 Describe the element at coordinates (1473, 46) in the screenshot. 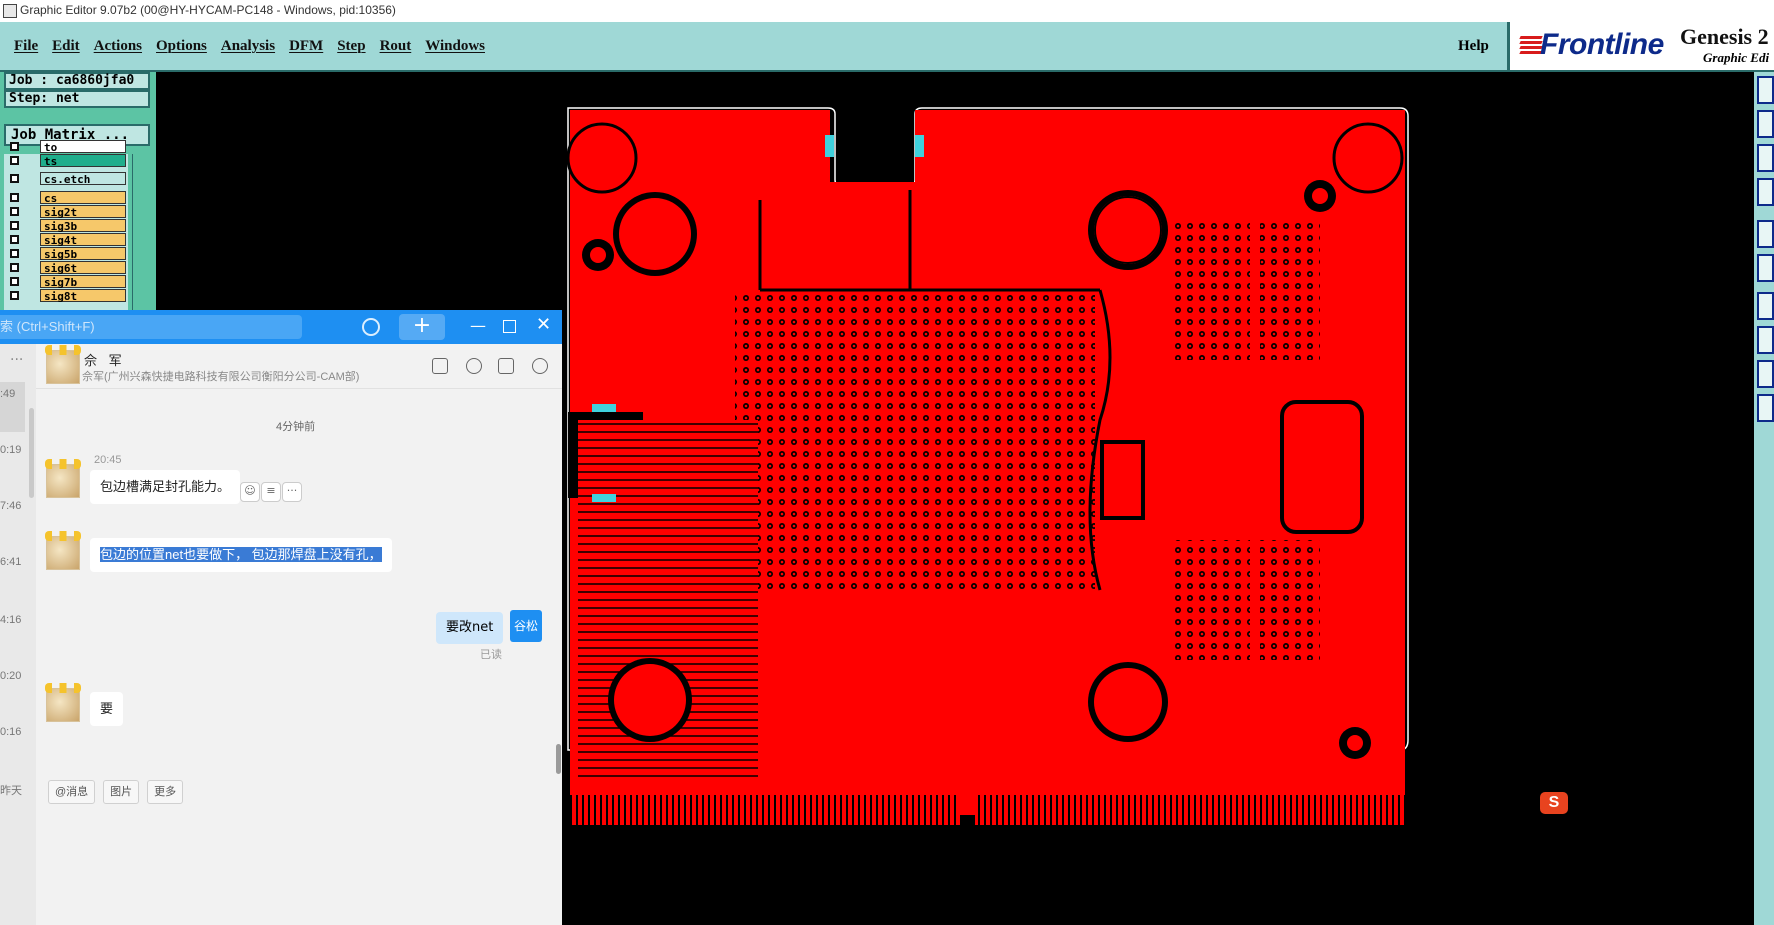

I see `menu-help: Help` at that location.